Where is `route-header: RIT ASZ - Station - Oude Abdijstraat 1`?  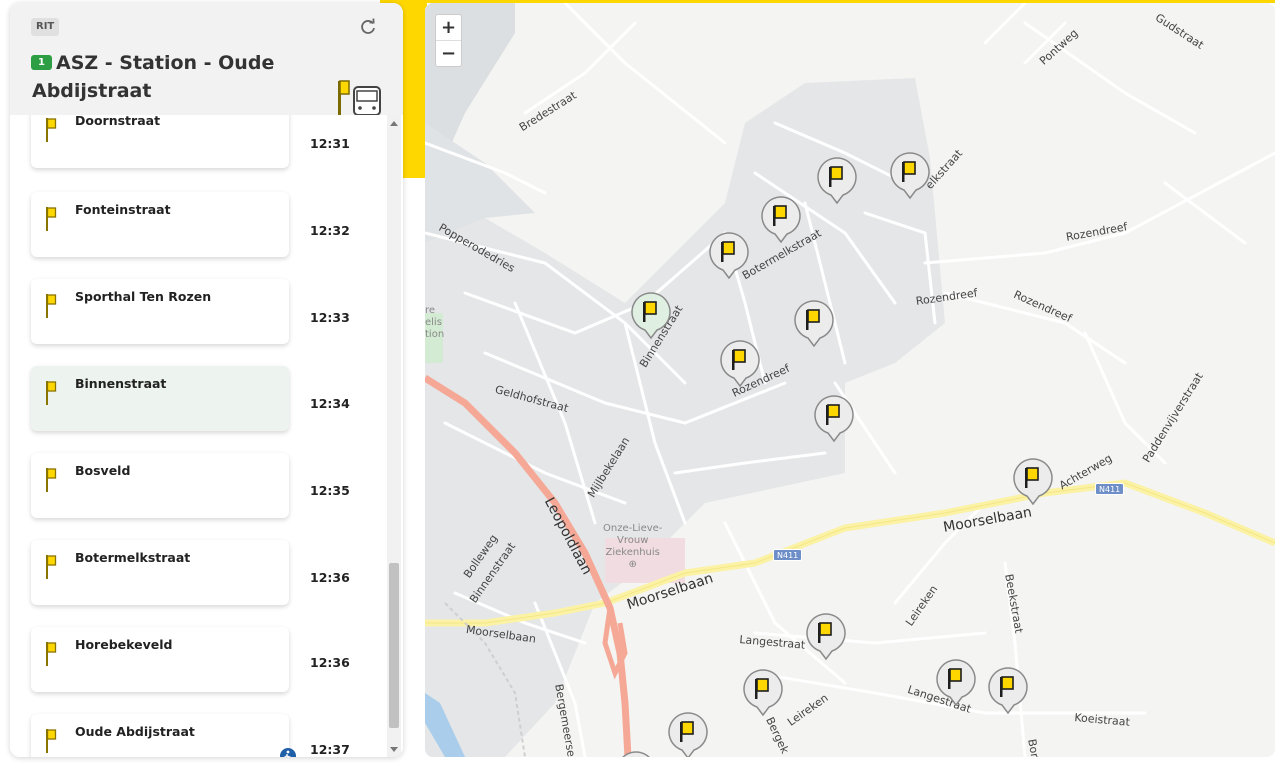 route-header: RIT ASZ - Station - Oude Abdijstraat 1 is located at coordinates (206, 60).